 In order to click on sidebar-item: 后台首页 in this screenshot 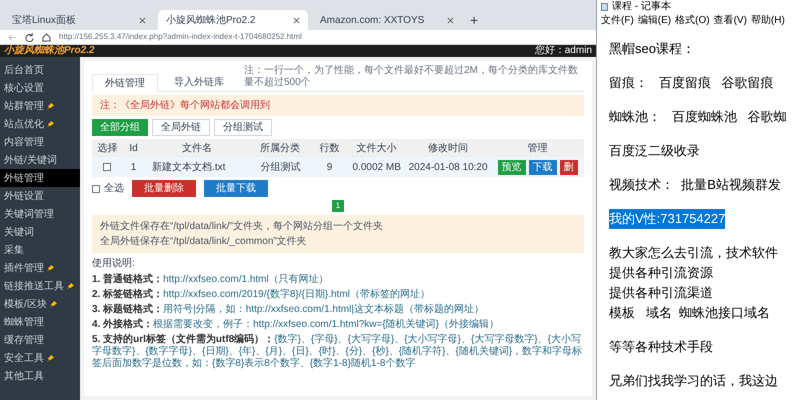, I will do `click(40, 70)`.